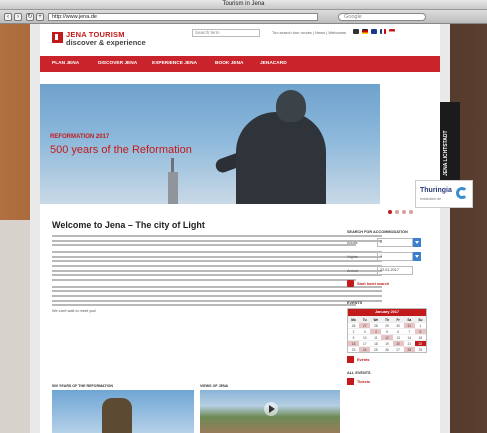  I want to click on closing-line: We can't wait to meet you!, so click(74, 311).